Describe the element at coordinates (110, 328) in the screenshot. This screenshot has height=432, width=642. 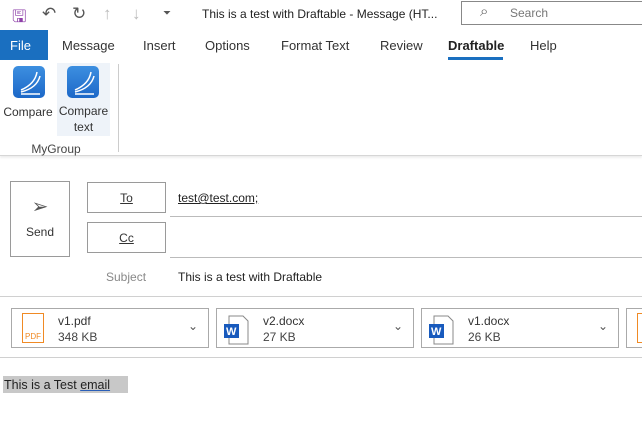
I see `attachment-v1-pdf: PDF v1.pdf 348 KB ⌄` at that location.